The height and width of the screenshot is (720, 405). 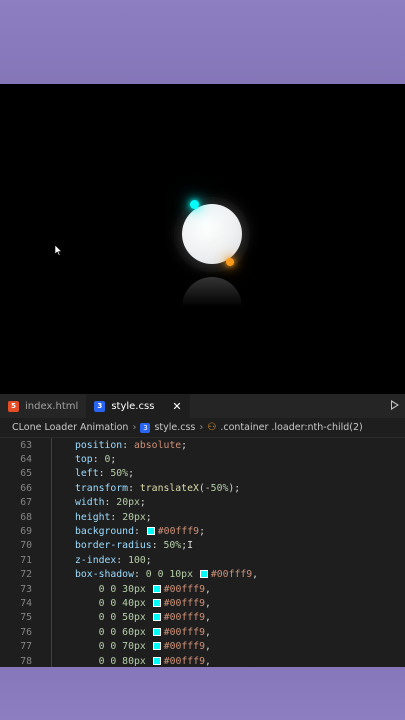 I want to click on css-property: border-radius, so click(x=113, y=546).